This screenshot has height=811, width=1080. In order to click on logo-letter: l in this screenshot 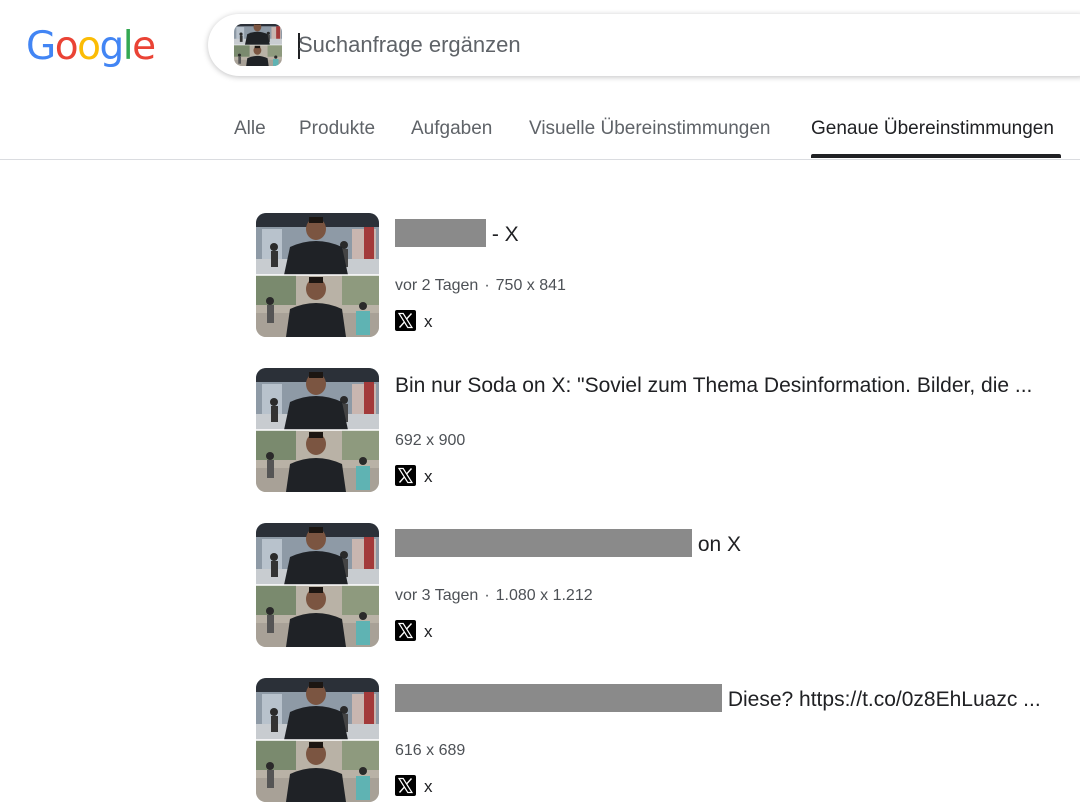, I will do `click(128, 46)`.